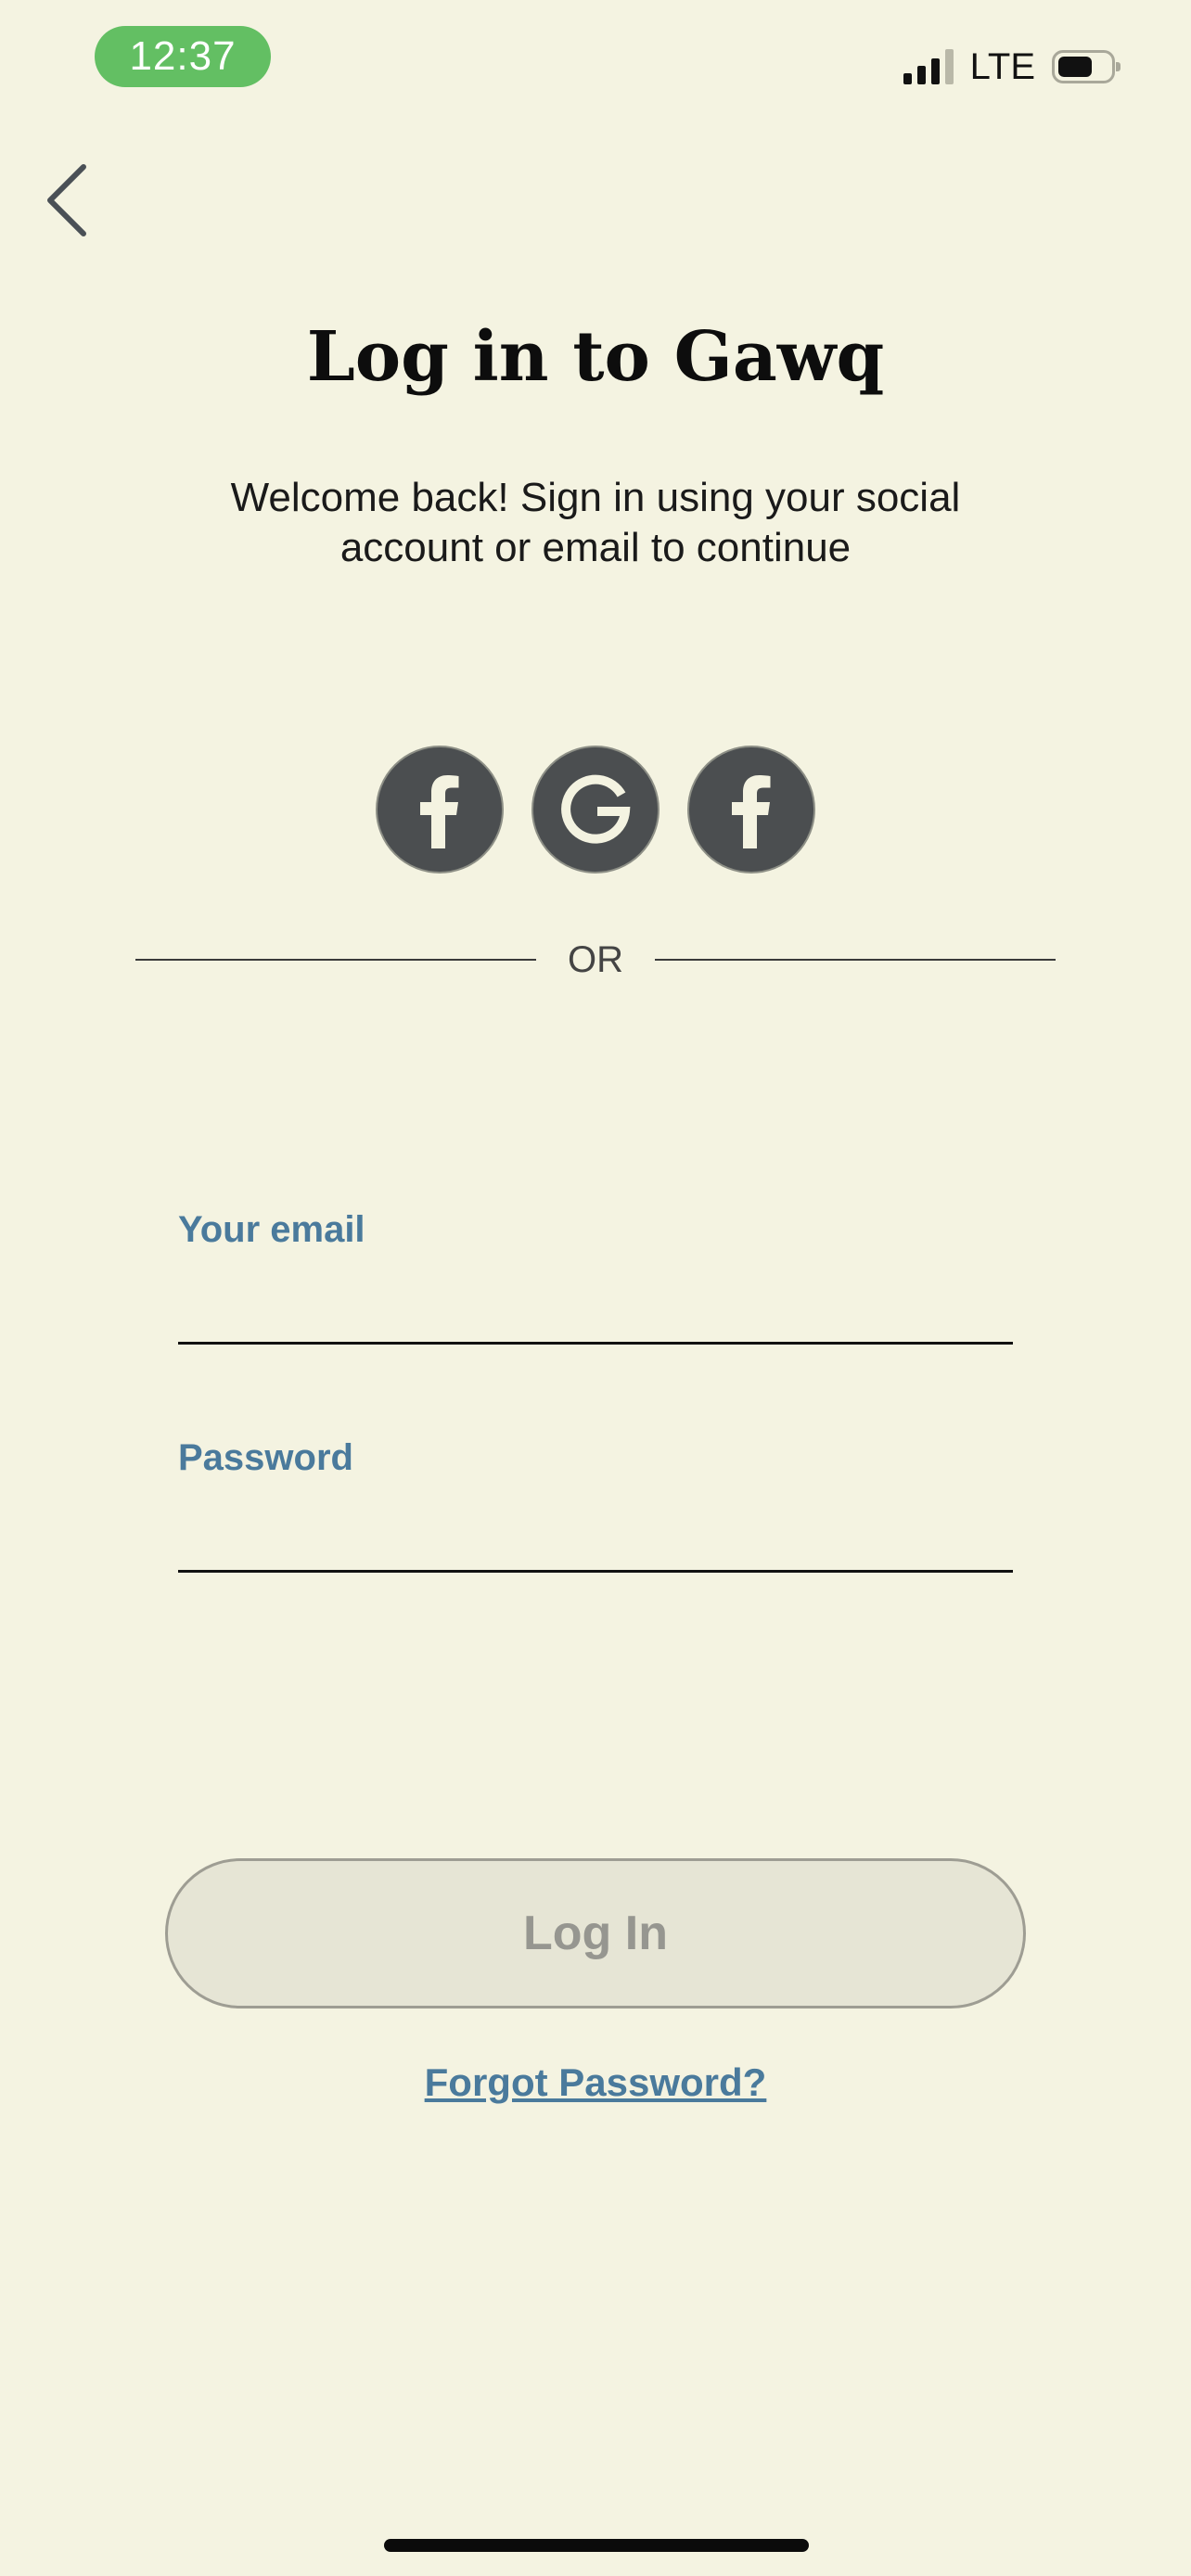 The image size is (1191, 2576). What do you see at coordinates (855, 960) in the screenshot?
I see `divider-line-right` at bounding box center [855, 960].